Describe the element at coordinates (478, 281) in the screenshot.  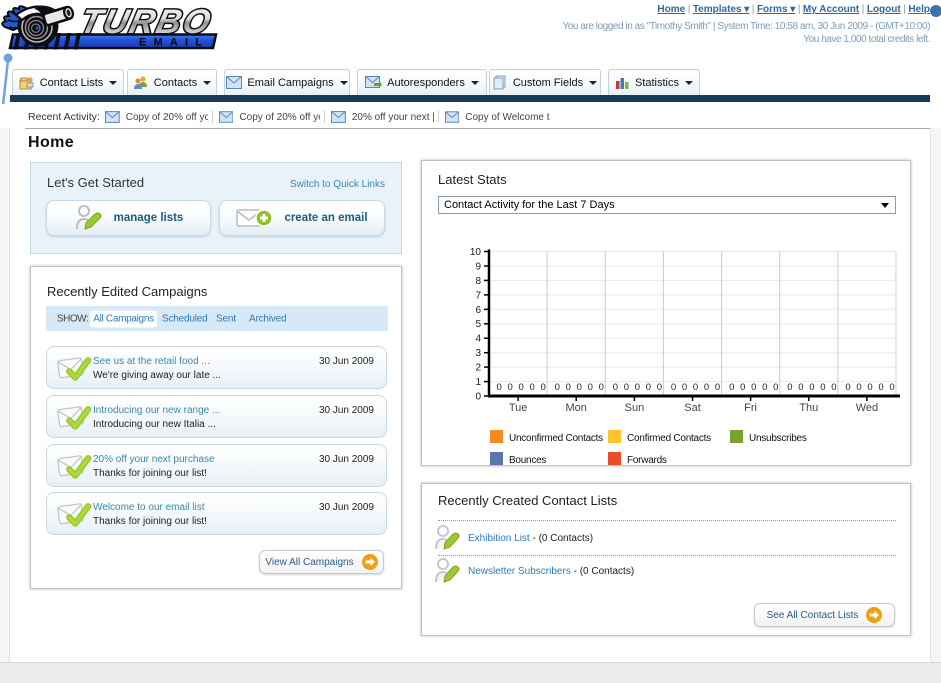
I see `svg-text: 8` at that location.